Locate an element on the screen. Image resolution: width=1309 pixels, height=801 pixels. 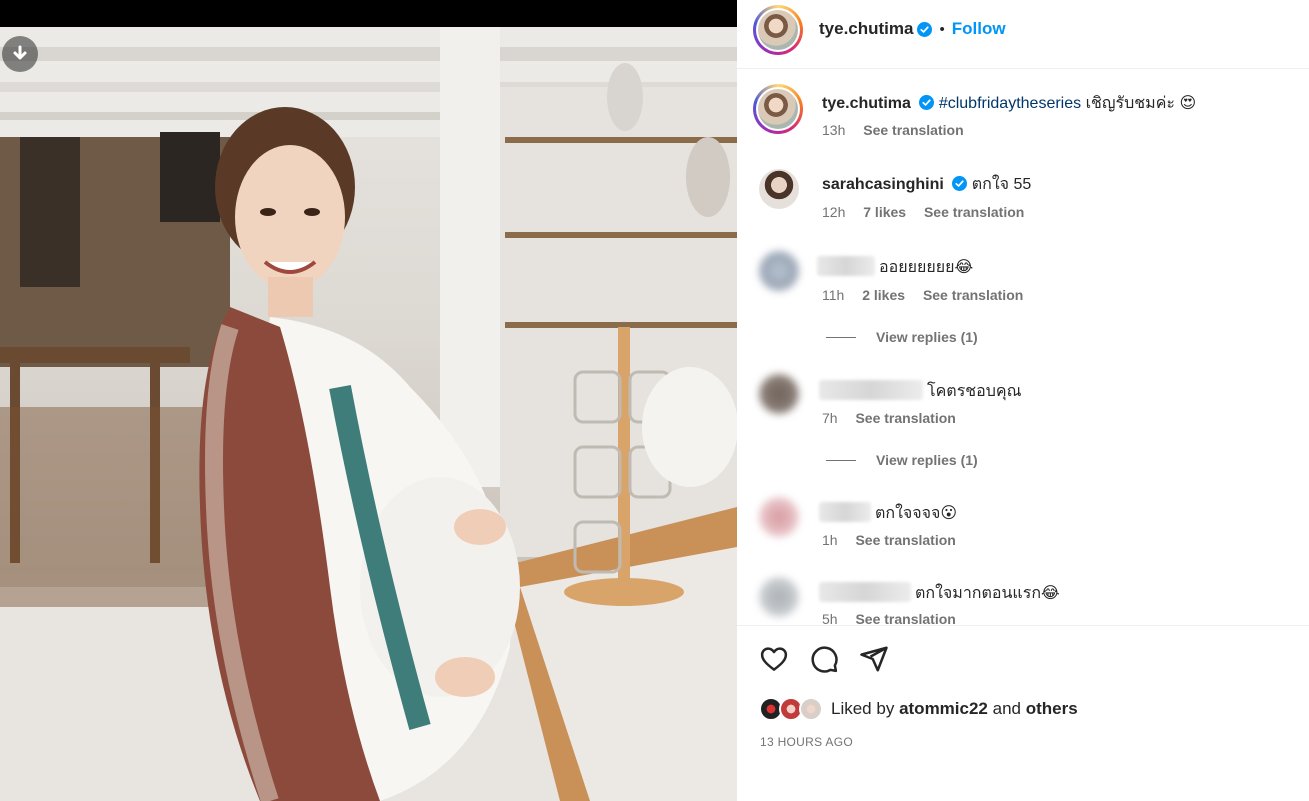
liked-by-user: atommic22 is located at coordinates (943, 708).